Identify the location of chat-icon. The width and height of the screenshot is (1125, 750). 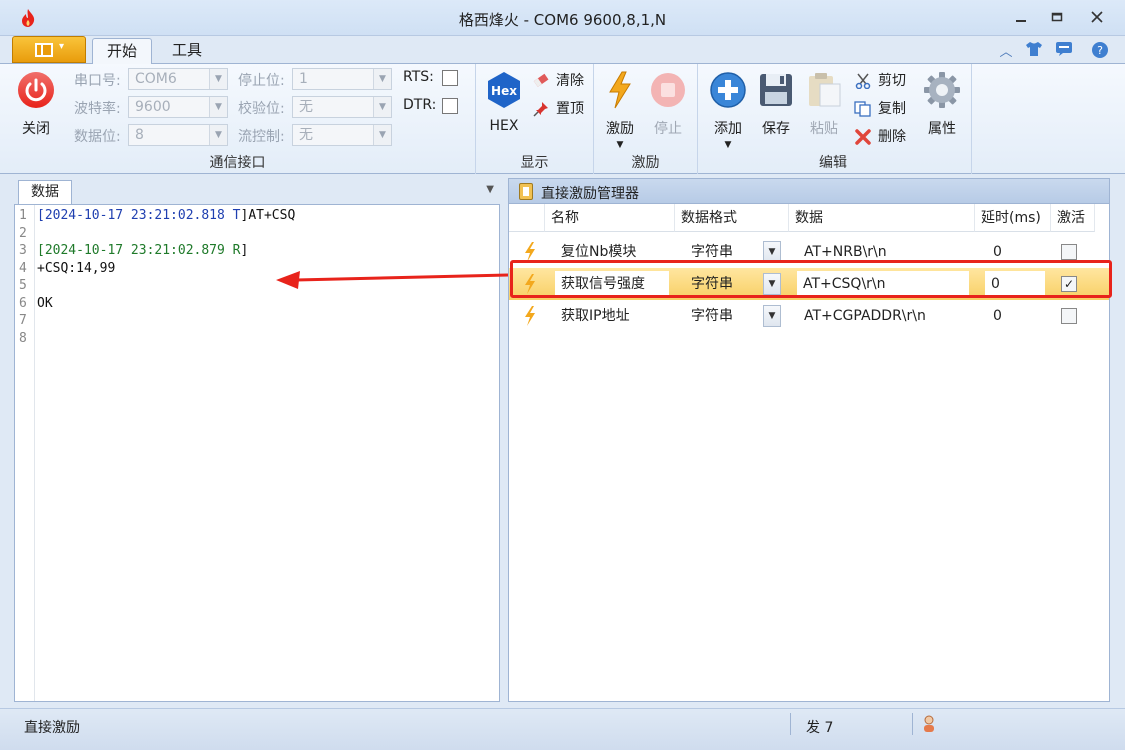
(1064, 50).